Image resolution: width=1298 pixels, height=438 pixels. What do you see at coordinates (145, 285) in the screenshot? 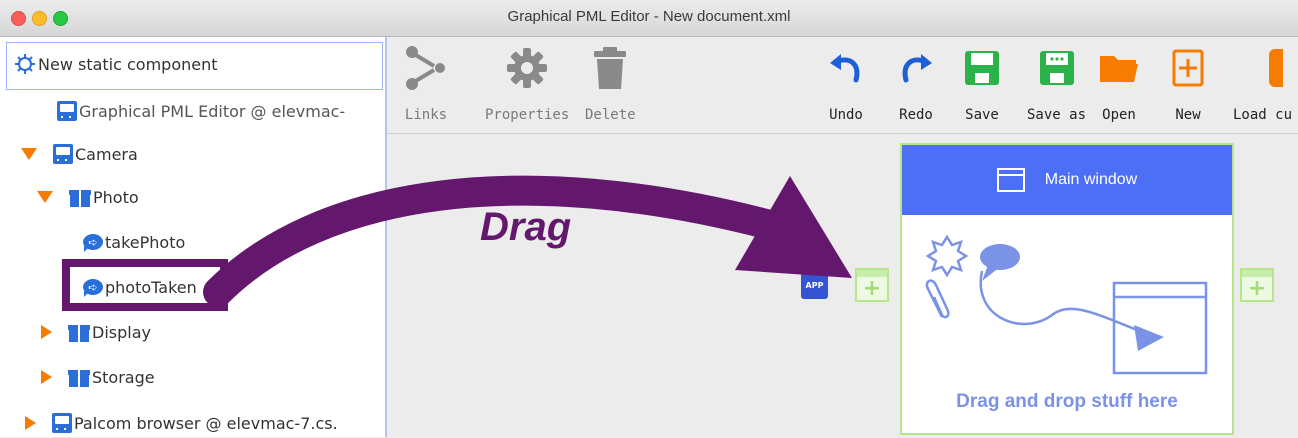
I see `drag-source-highlight` at bounding box center [145, 285].